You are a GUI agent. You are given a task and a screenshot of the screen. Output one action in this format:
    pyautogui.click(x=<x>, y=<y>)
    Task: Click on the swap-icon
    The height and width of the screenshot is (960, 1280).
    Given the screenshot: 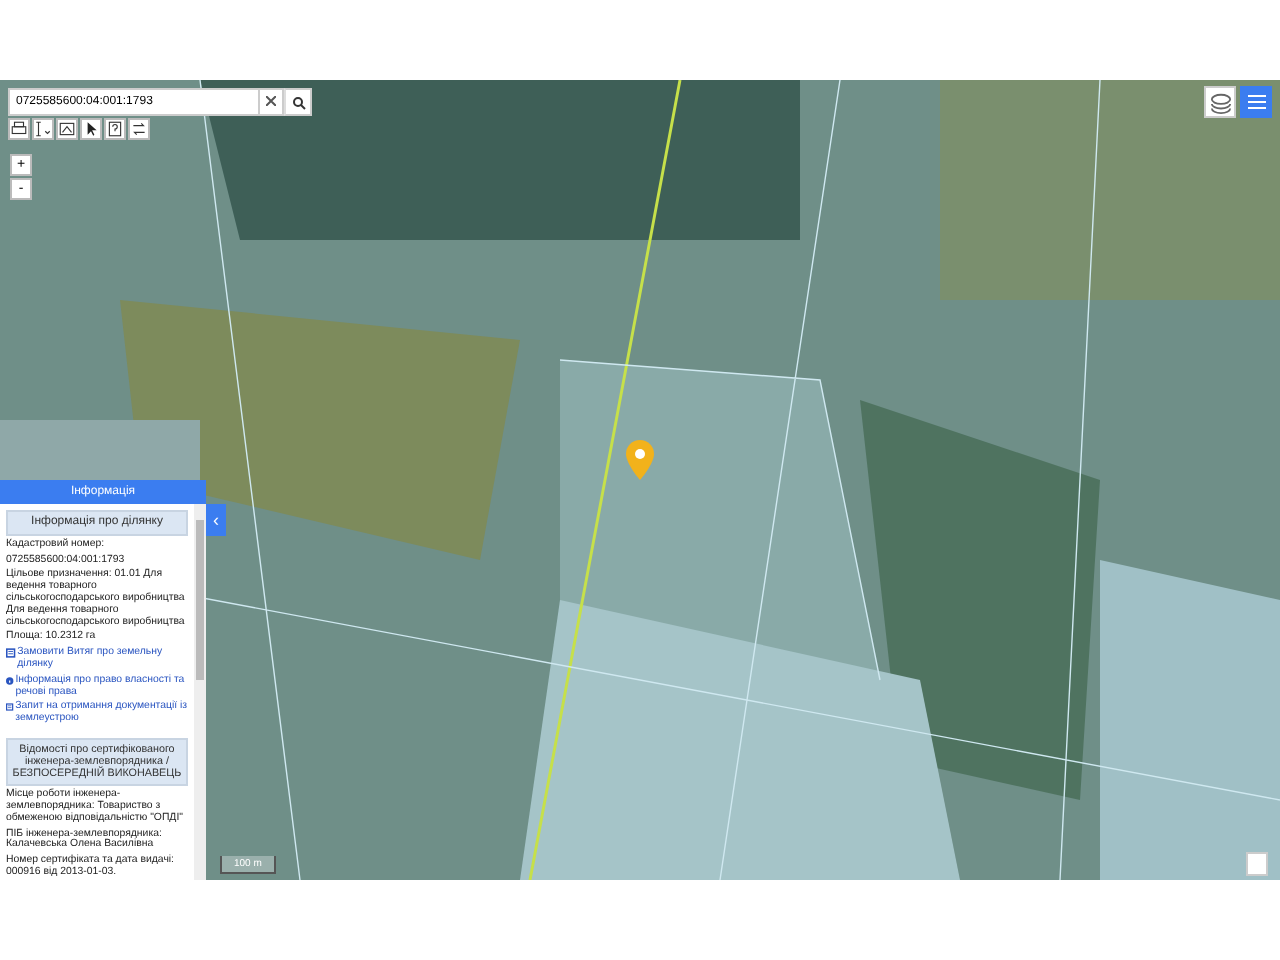 What is the action you would take?
    pyautogui.click(x=139, y=129)
    